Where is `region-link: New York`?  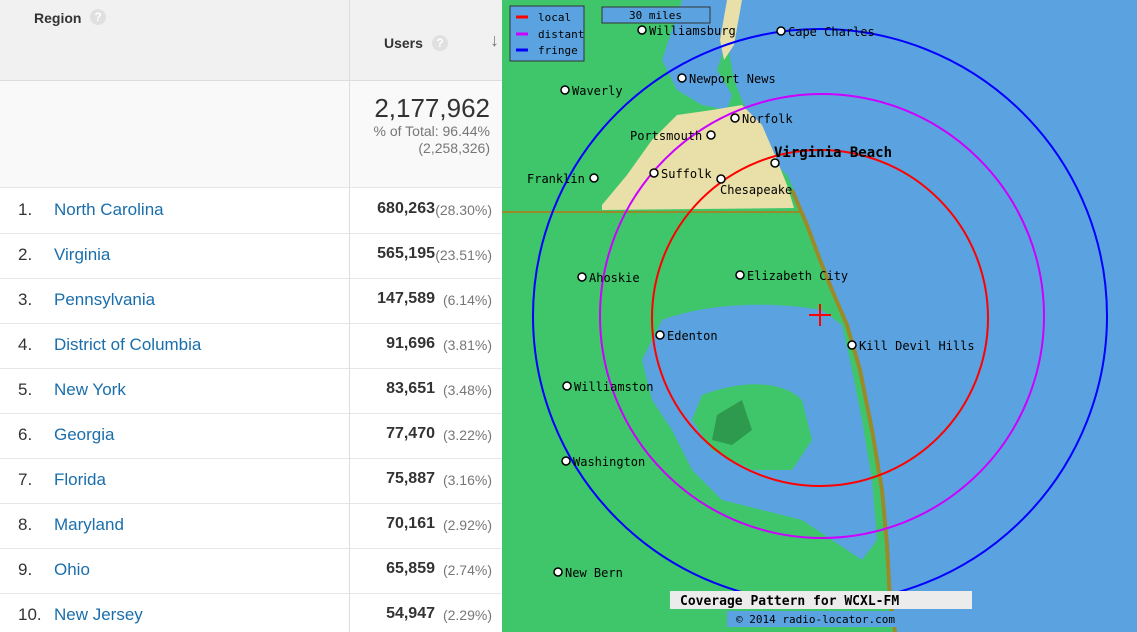
region-link: New York is located at coordinates (90, 390).